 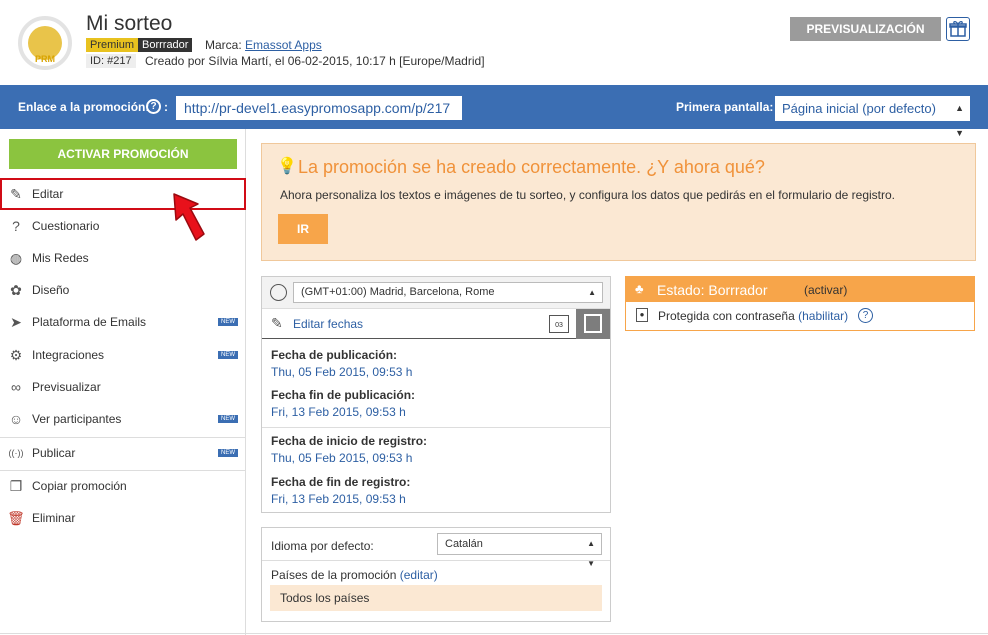 What do you see at coordinates (958, 29) in the screenshot?
I see `gift-icon` at bounding box center [958, 29].